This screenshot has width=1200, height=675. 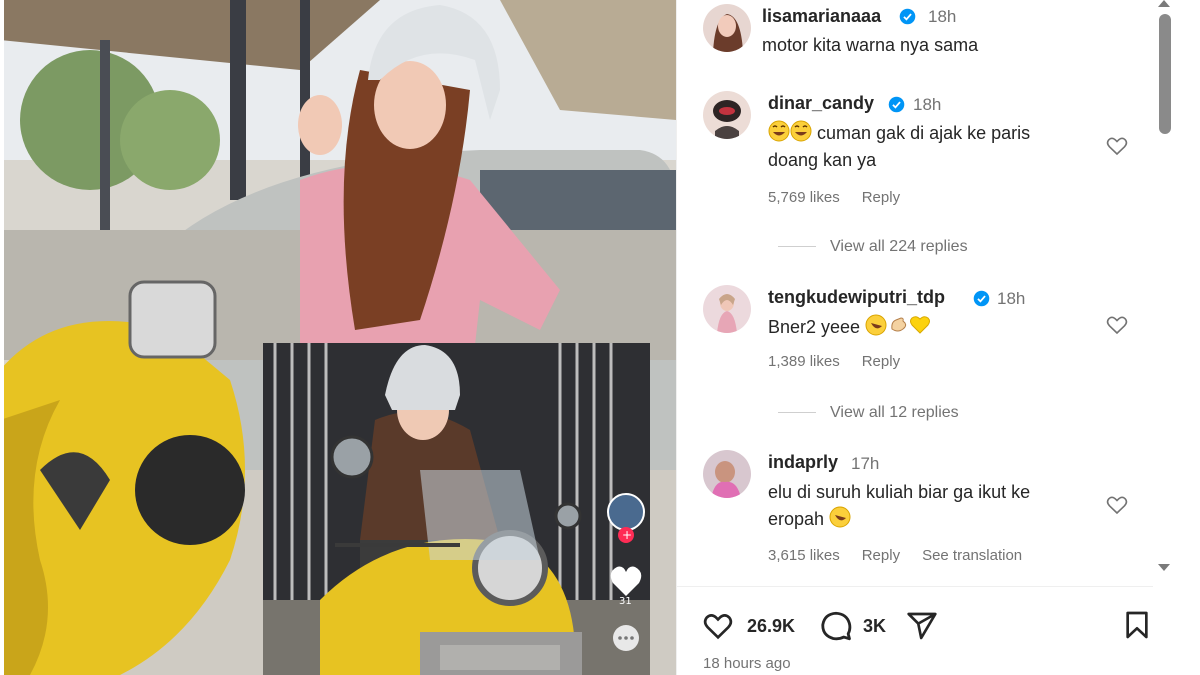 What do you see at coordinates (1165, 74) in the screenshot?
I see `scrollbar-thumb` at bounding box center [1165, 74].